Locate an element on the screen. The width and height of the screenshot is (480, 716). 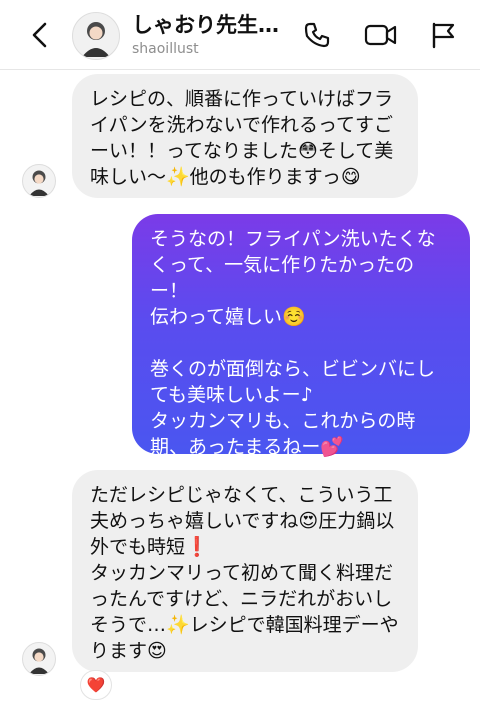
video-call-button is located at coordinates (380, 35).